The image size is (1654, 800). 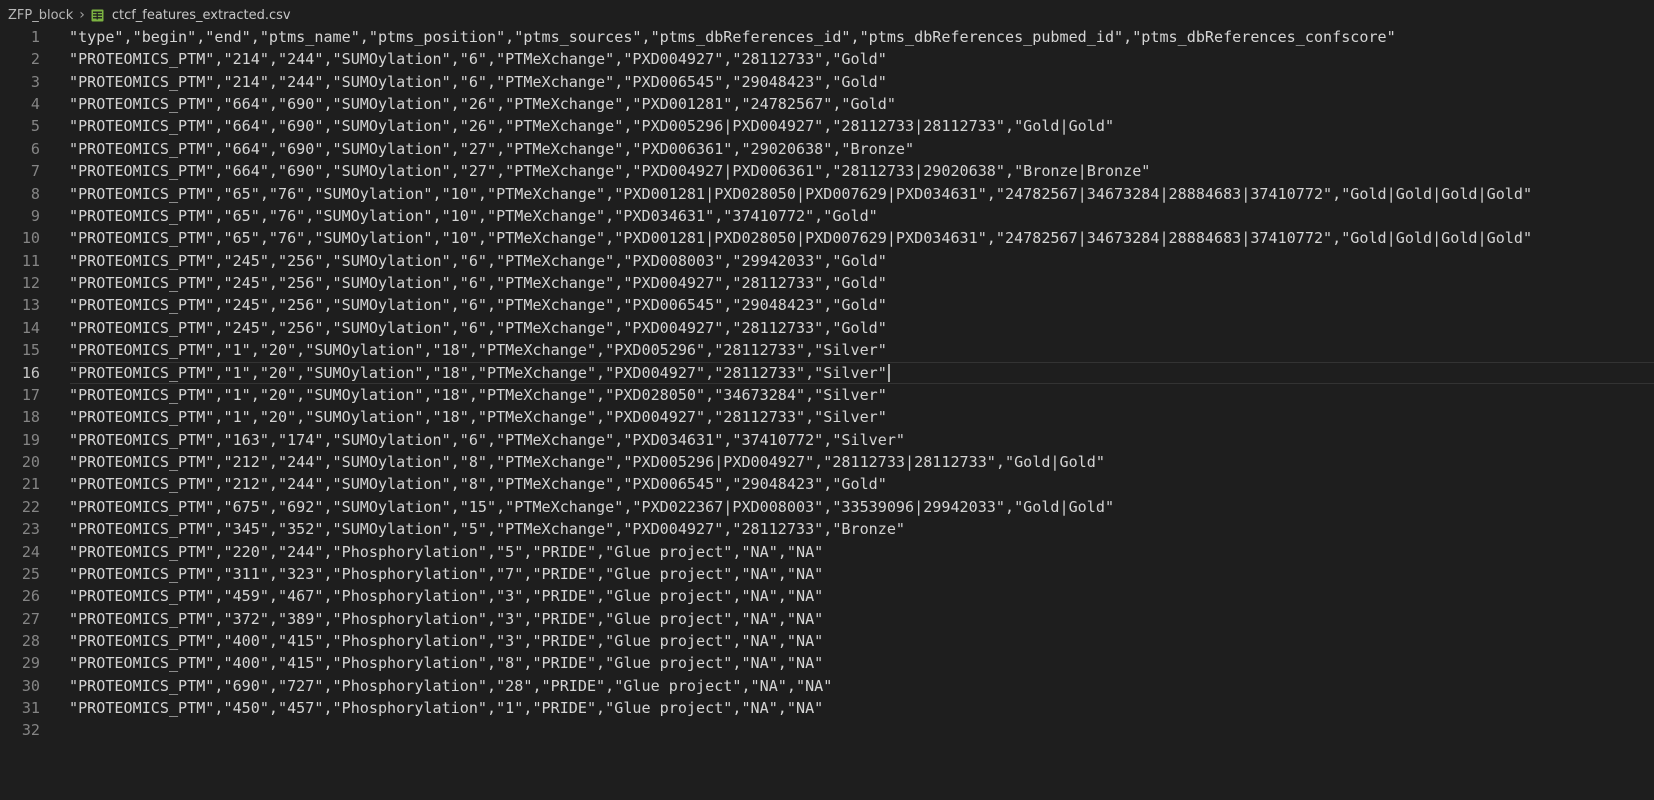 I want to click on line-number: 14, so click(x=30, y=327).